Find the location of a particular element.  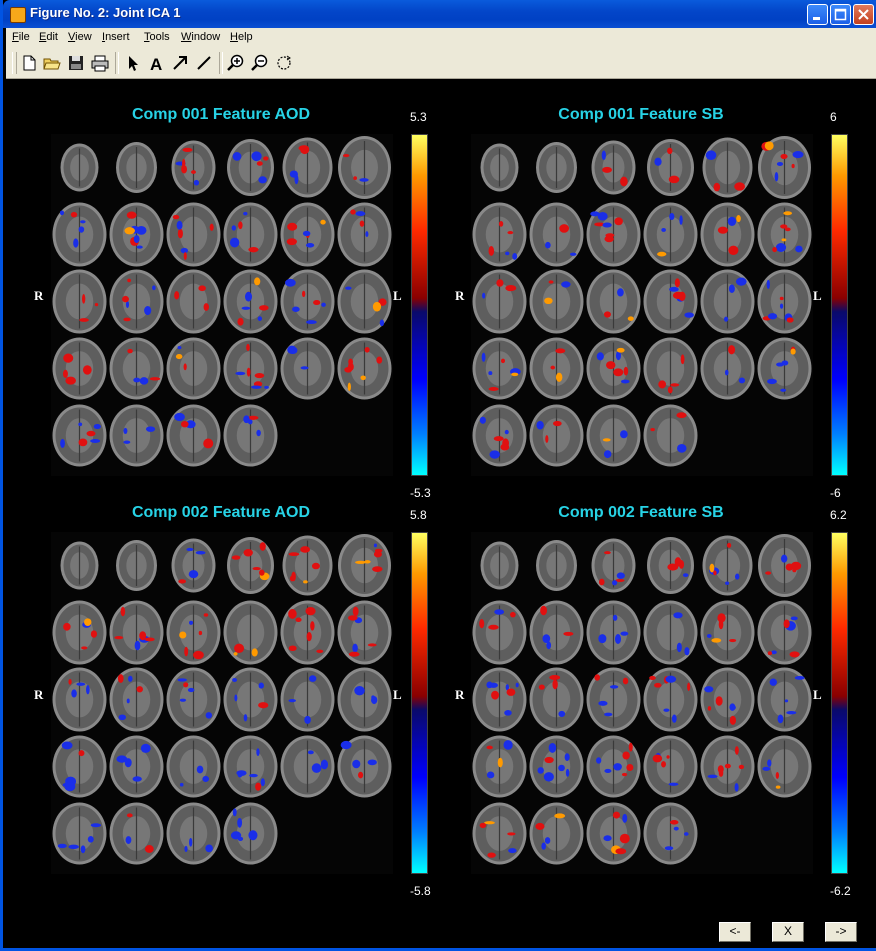

menu-tools: Tools is located at coordinates (157, 37).